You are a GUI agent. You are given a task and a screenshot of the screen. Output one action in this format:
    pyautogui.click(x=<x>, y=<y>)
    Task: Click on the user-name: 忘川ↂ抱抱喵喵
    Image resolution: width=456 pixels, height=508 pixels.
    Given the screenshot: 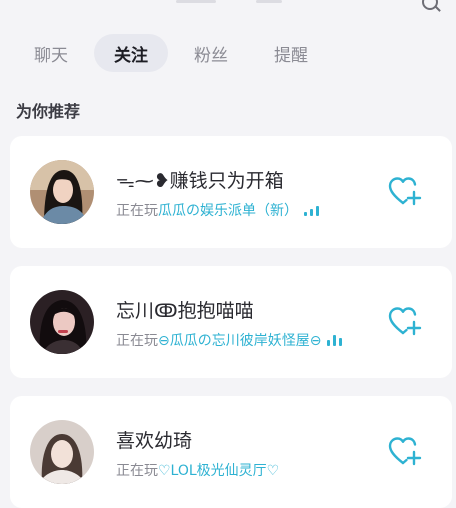 What is the action you would take?
    pyautogui.click(x=185, y=311)
    